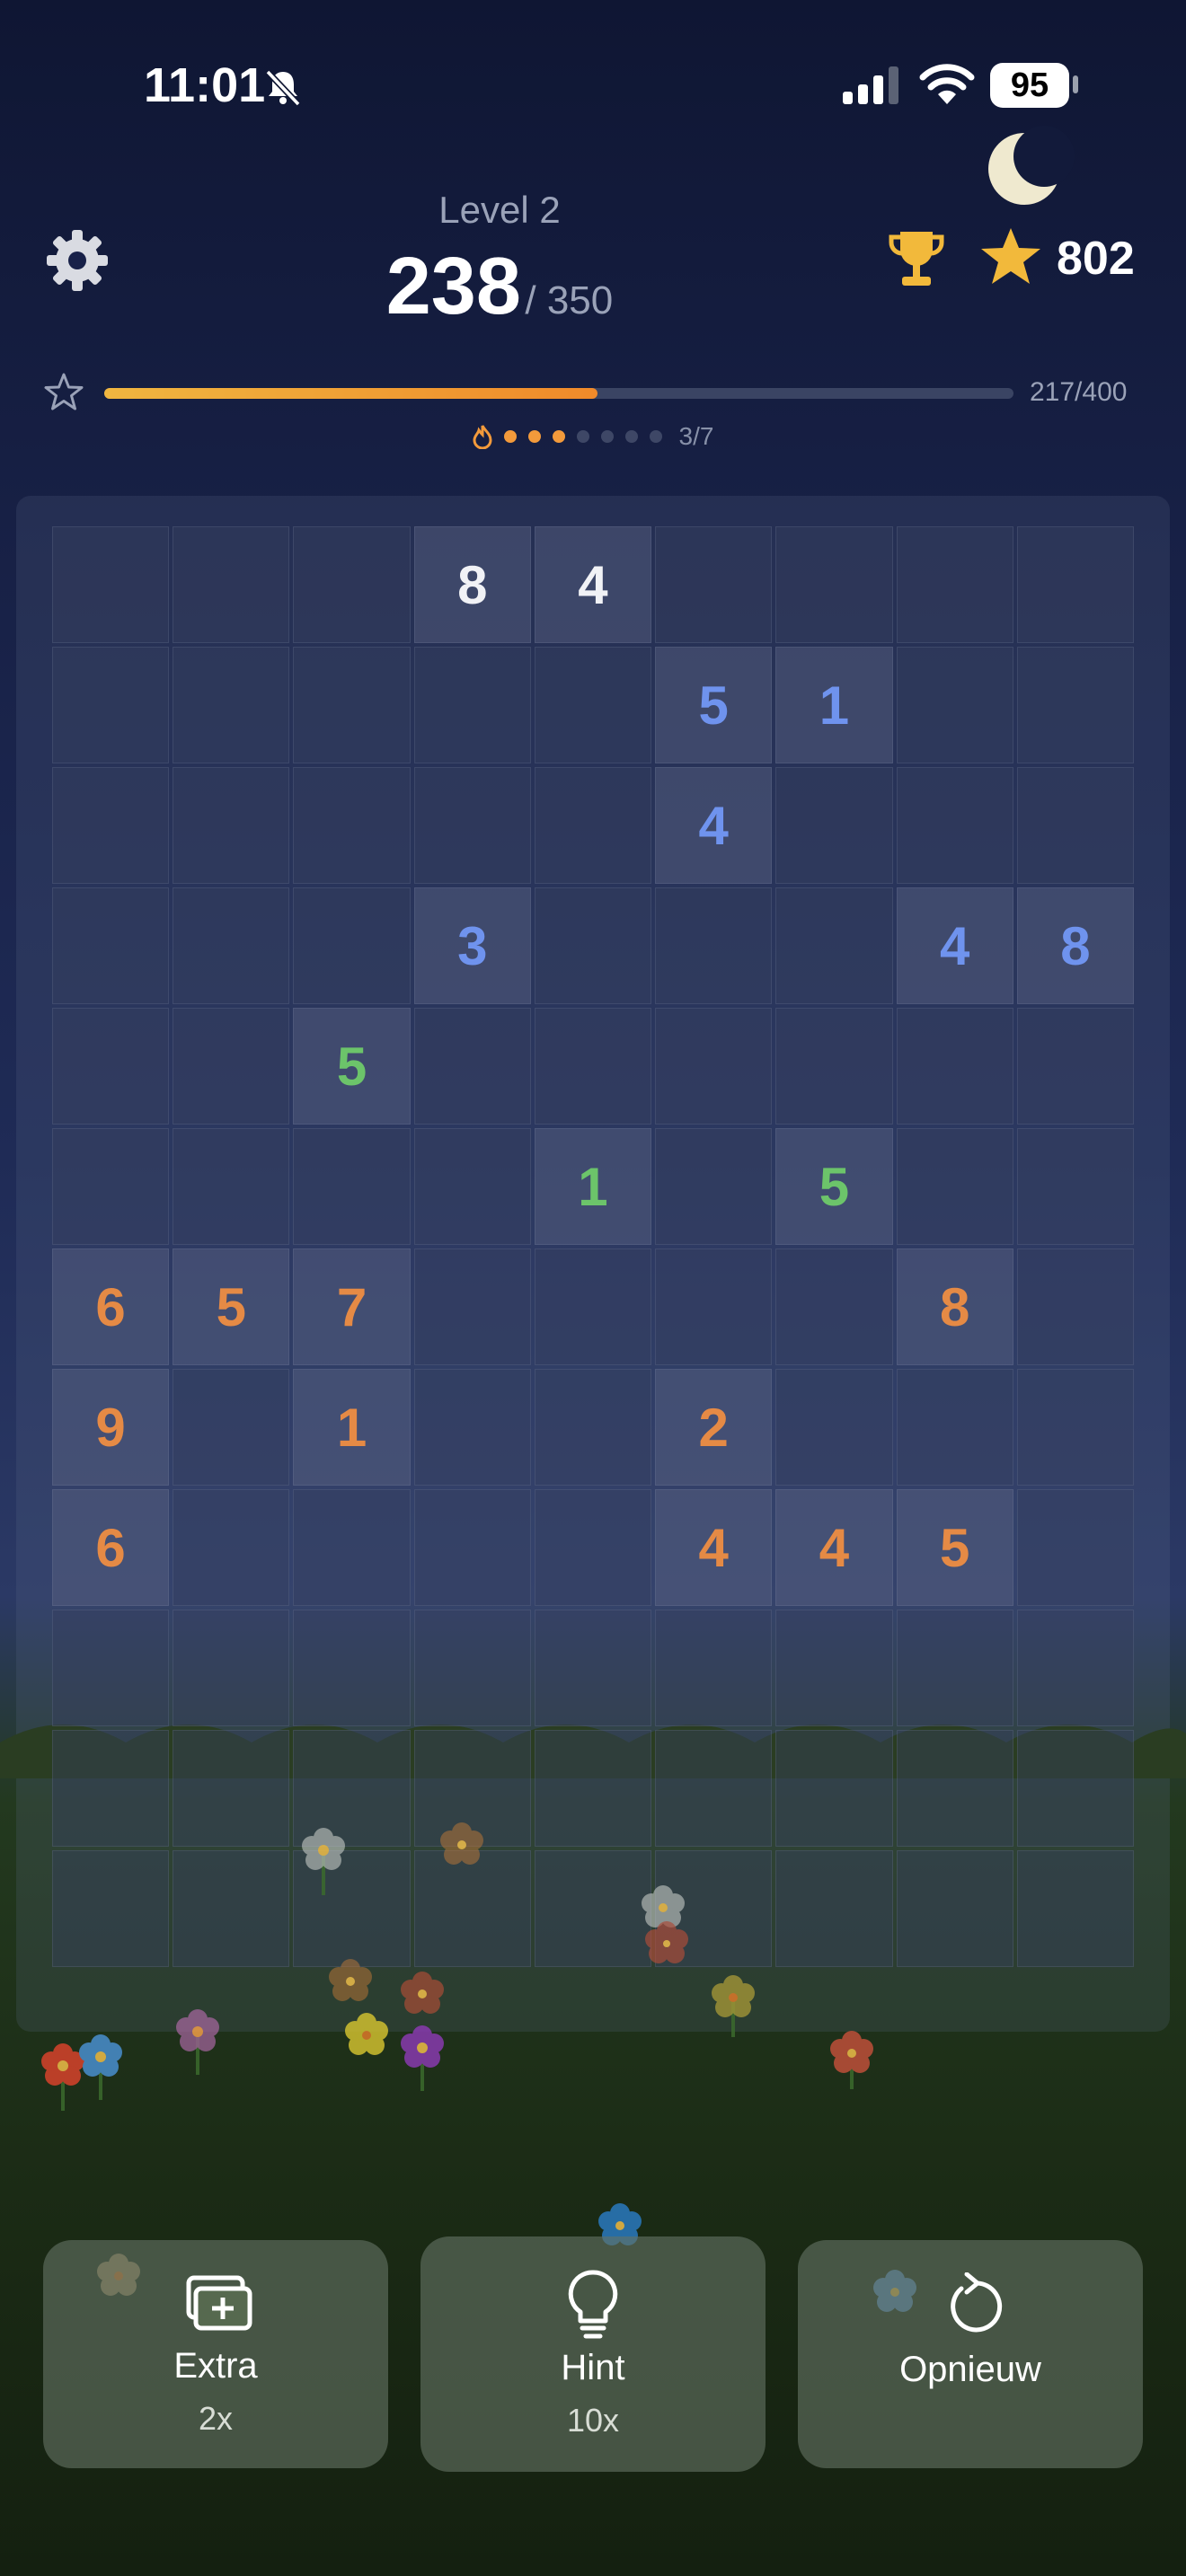  I want to click on grid-cell: 7, so click(352, 1306).